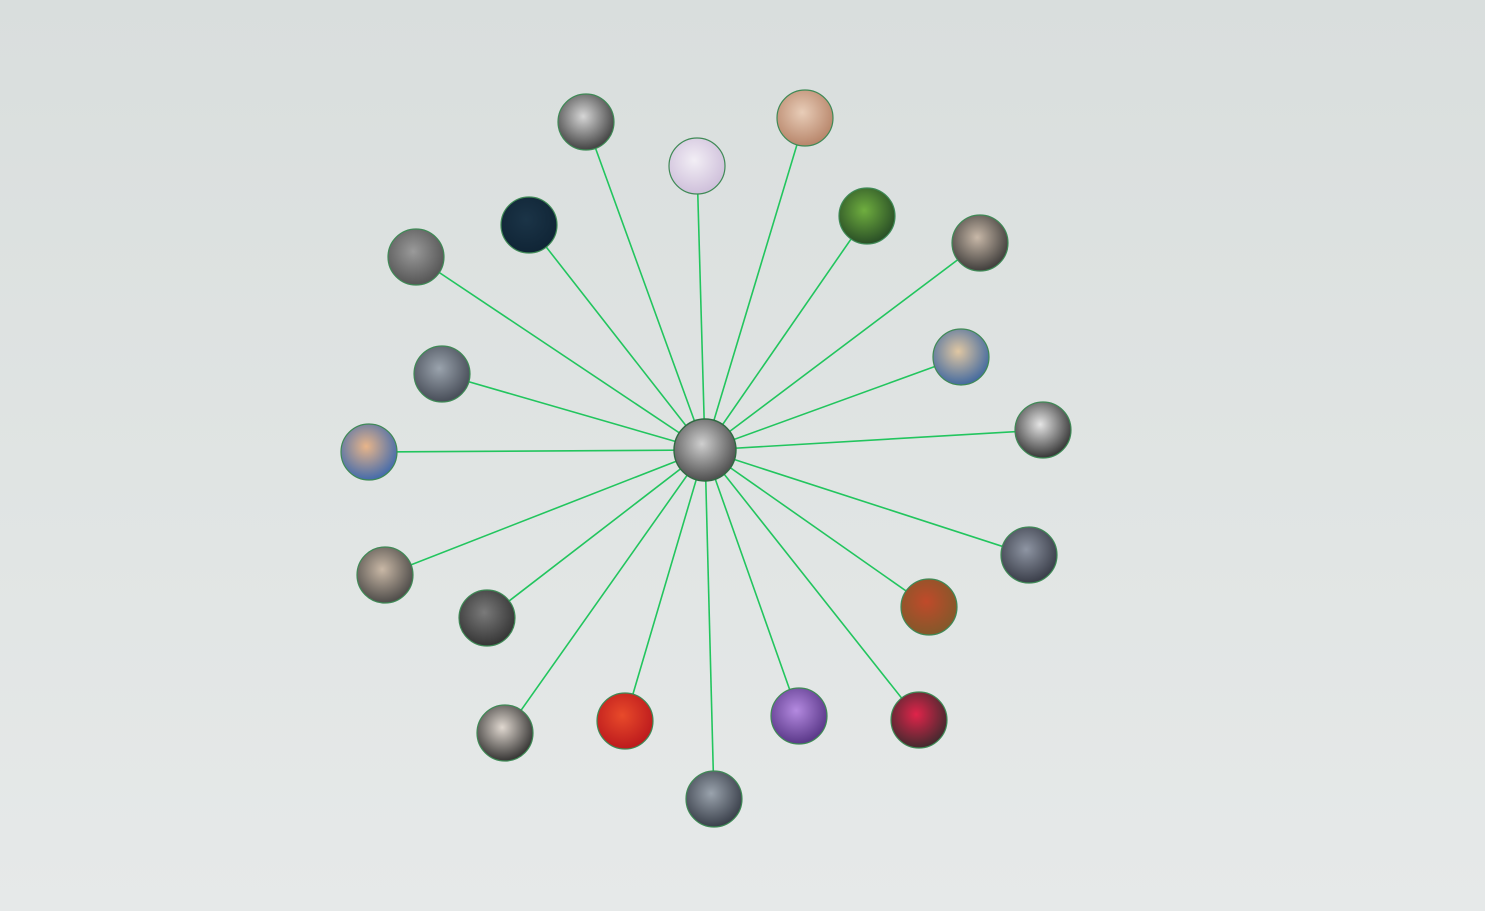 This screenshot has height=911, width=1485. I want to click on artist-node-center-artist, so click(705, 450).